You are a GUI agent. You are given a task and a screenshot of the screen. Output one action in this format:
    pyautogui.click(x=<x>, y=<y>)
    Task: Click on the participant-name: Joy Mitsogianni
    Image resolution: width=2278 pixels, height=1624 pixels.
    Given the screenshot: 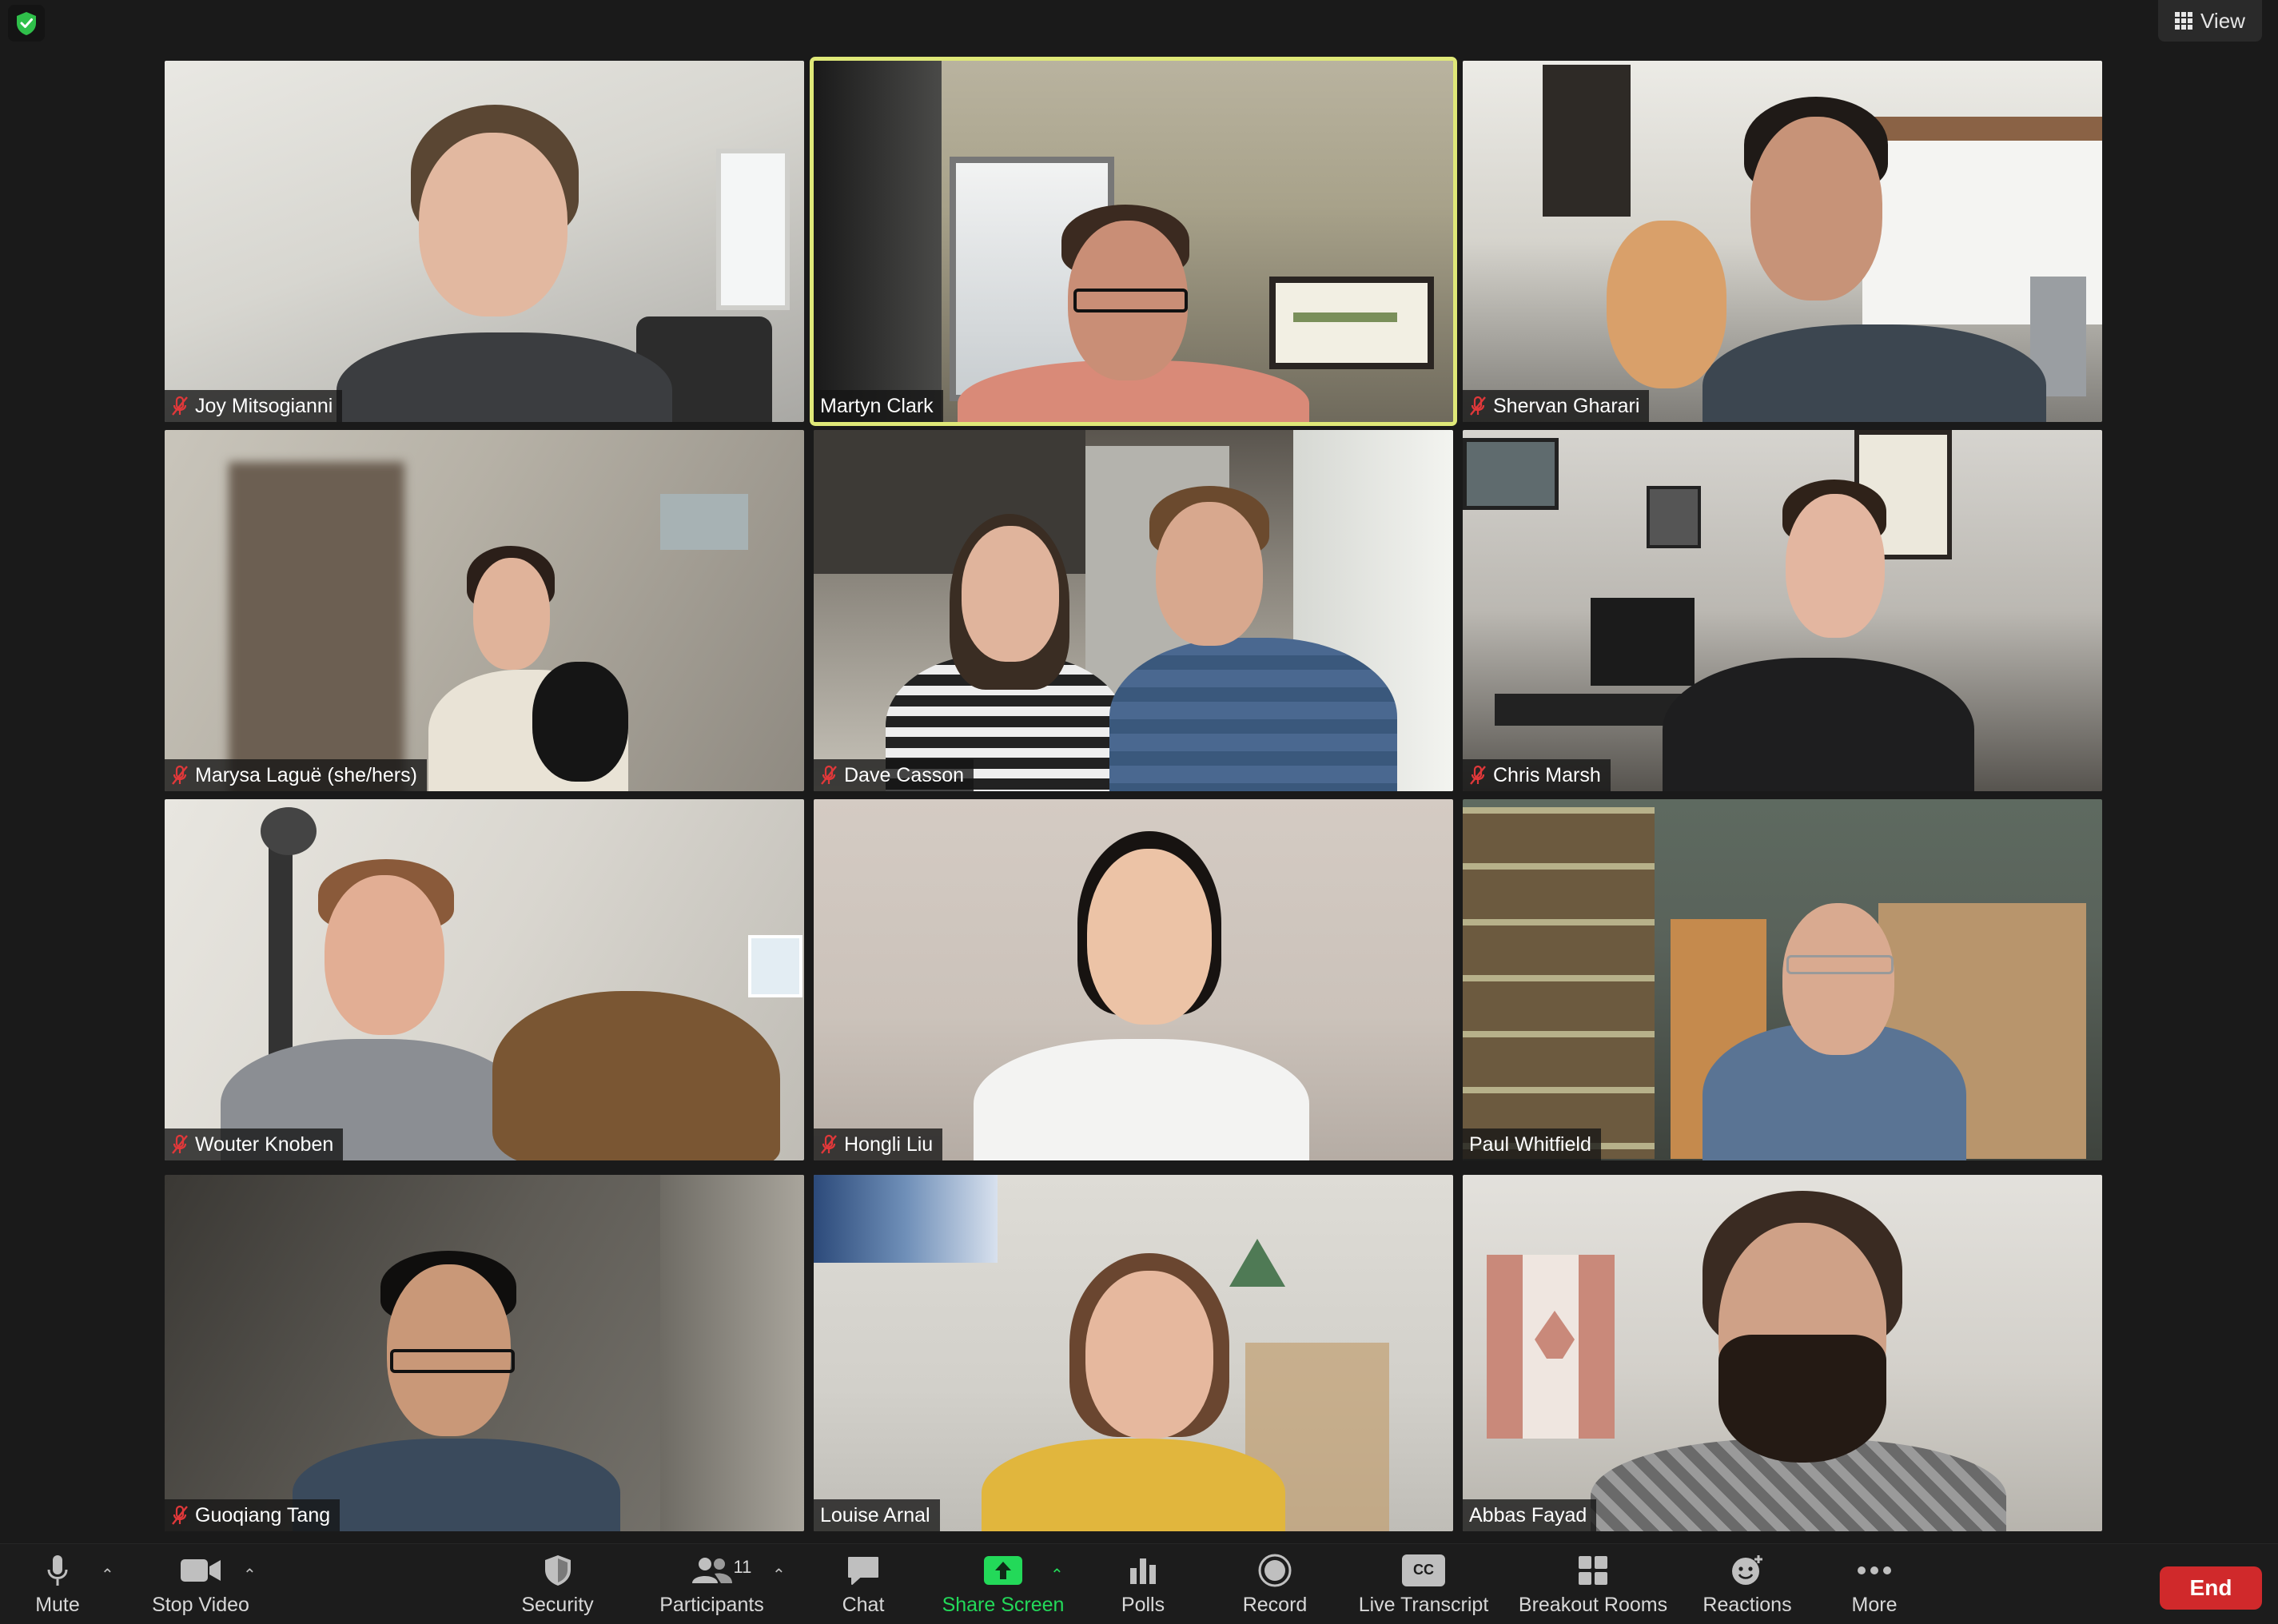 What is the action you would take?
    pyautogui.click(x=264, y=406)
    